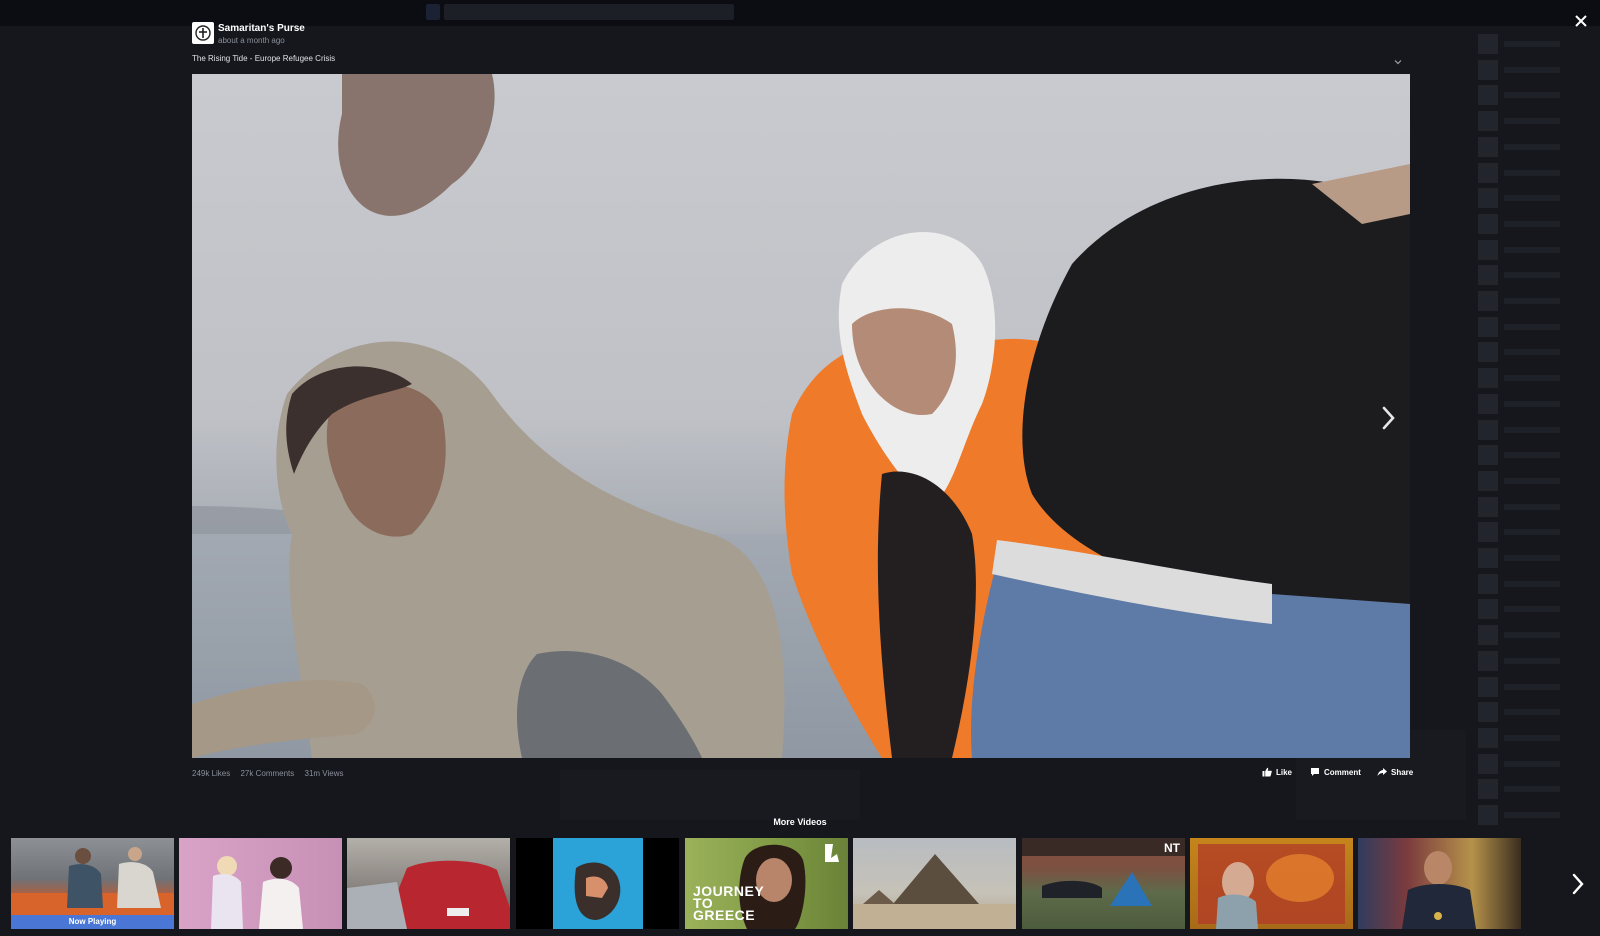 This screenshot has height=936, width=1600. Describe the element at coordinates (766, 883) in the screenshot. I see `video-thumbnail: JOURNEY TO GREECE` at that location.